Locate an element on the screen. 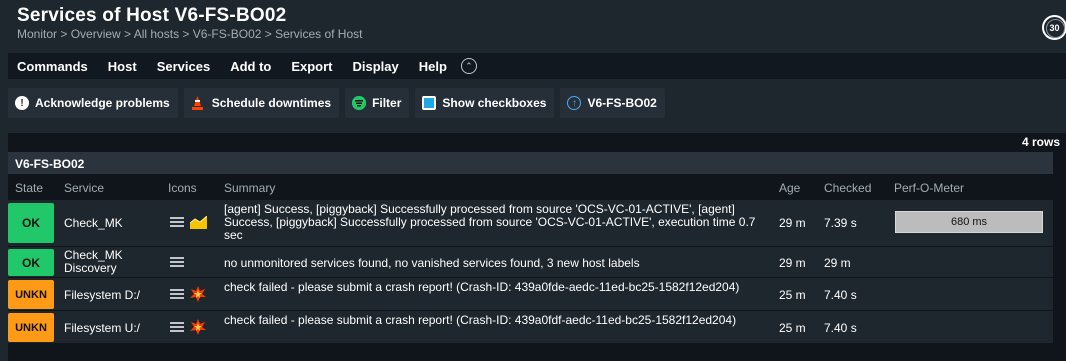  show-checkboxes-button: Show checkboxes is located at coordinates (485, 103).